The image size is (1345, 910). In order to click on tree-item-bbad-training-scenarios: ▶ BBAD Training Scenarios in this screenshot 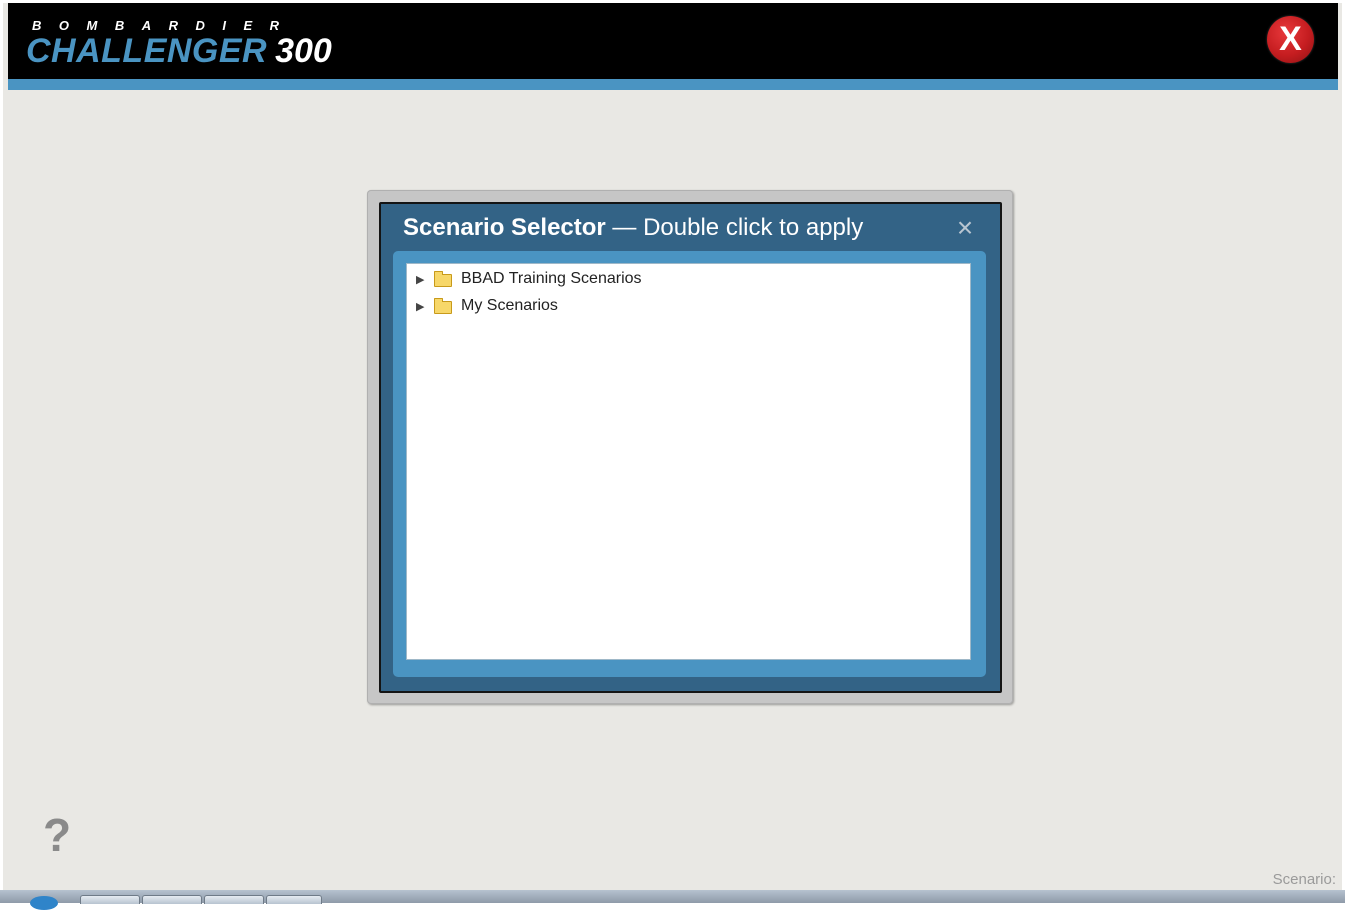, I will do `click(529, 279)`.